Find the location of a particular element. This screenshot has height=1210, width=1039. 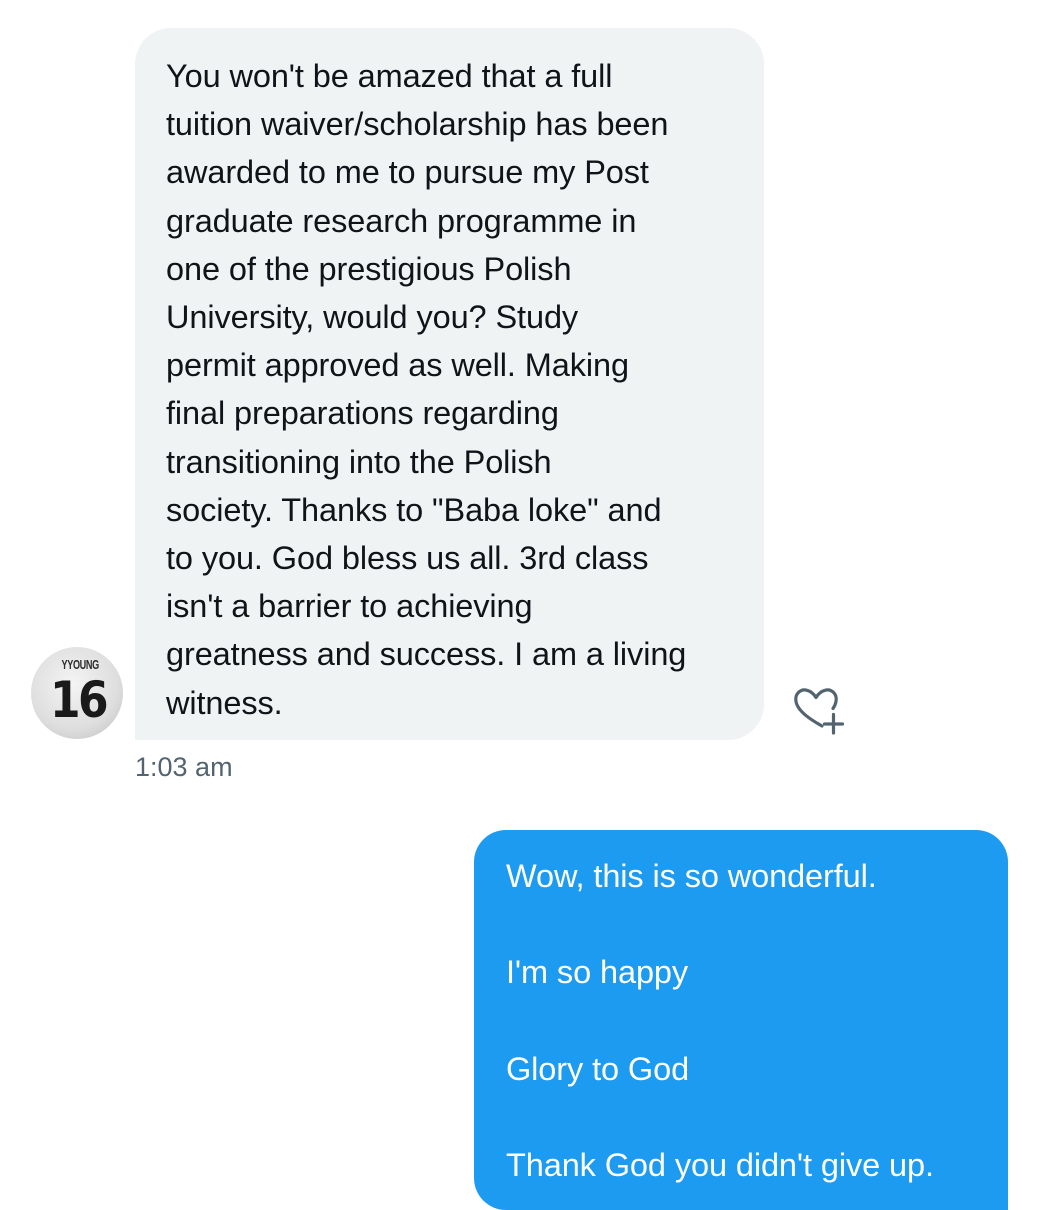

heart-plus-icon is located at coordinates (818, 714).